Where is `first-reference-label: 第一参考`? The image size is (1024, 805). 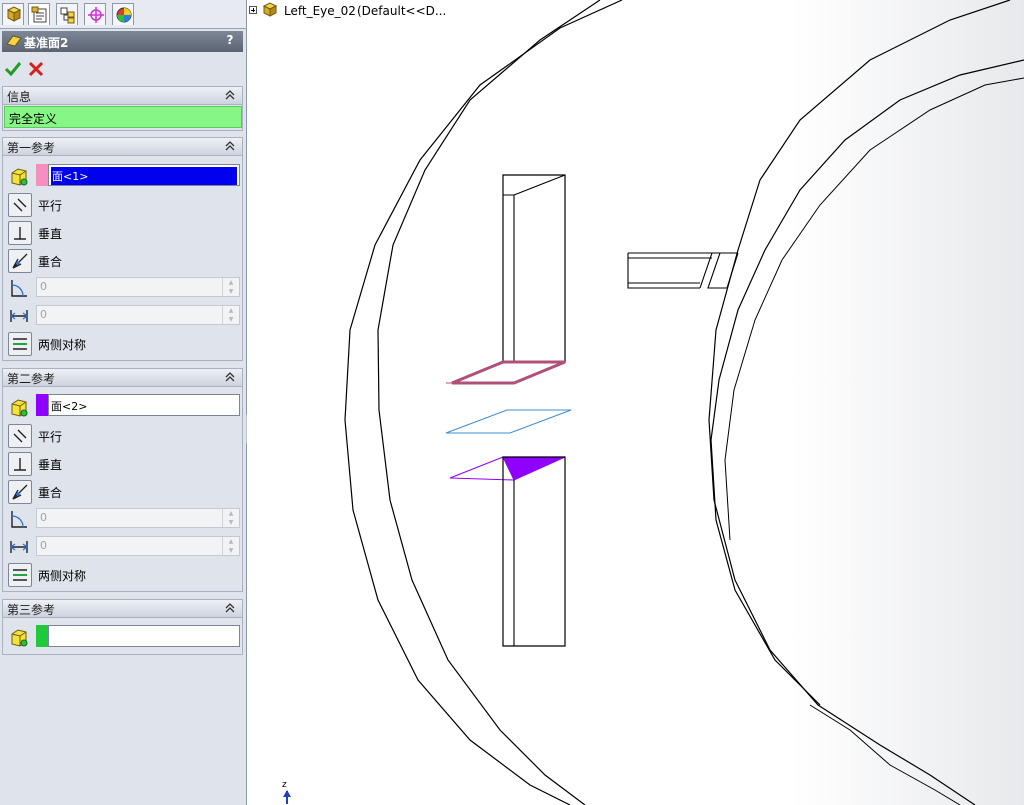 first-reference-label: 第一参考 is located at coordinates (31, 148).